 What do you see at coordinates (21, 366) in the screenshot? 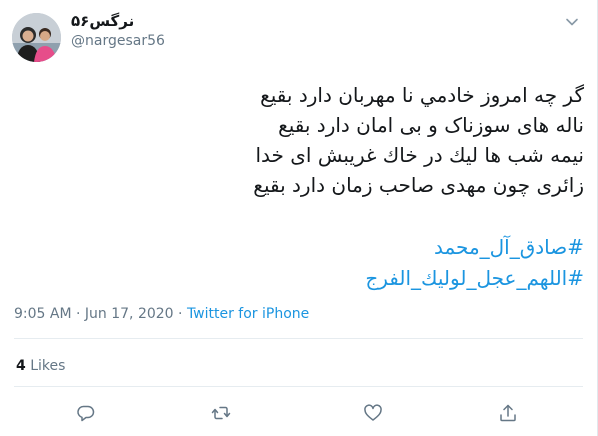
I see `likes-count: 4` at bounding box center [21, 366].